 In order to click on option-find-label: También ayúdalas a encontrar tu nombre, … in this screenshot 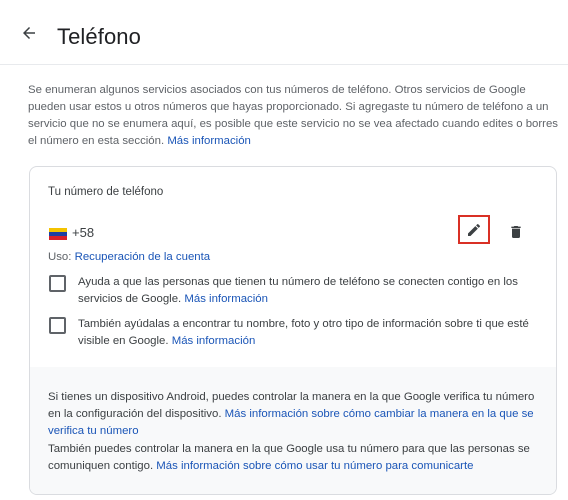, I will do `click(303, 332)`.